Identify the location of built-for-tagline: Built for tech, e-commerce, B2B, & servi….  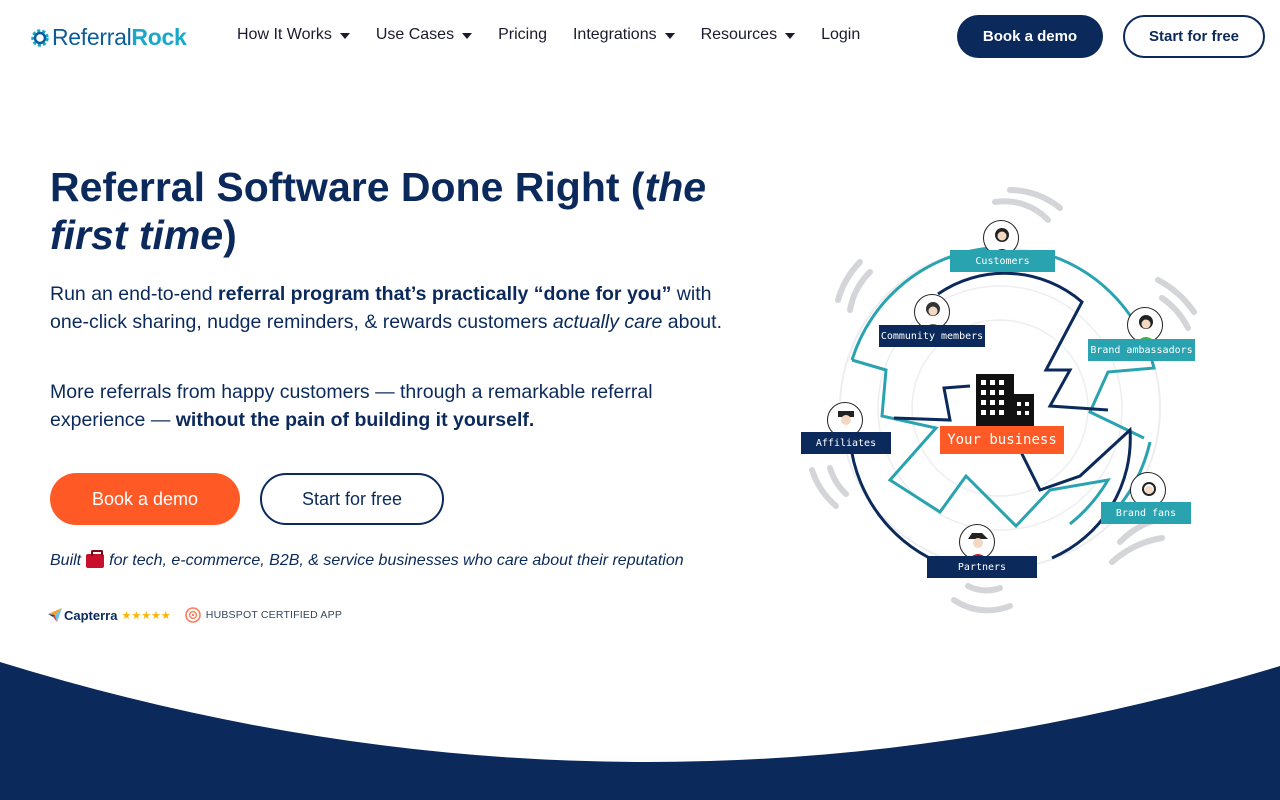
(367, 559).